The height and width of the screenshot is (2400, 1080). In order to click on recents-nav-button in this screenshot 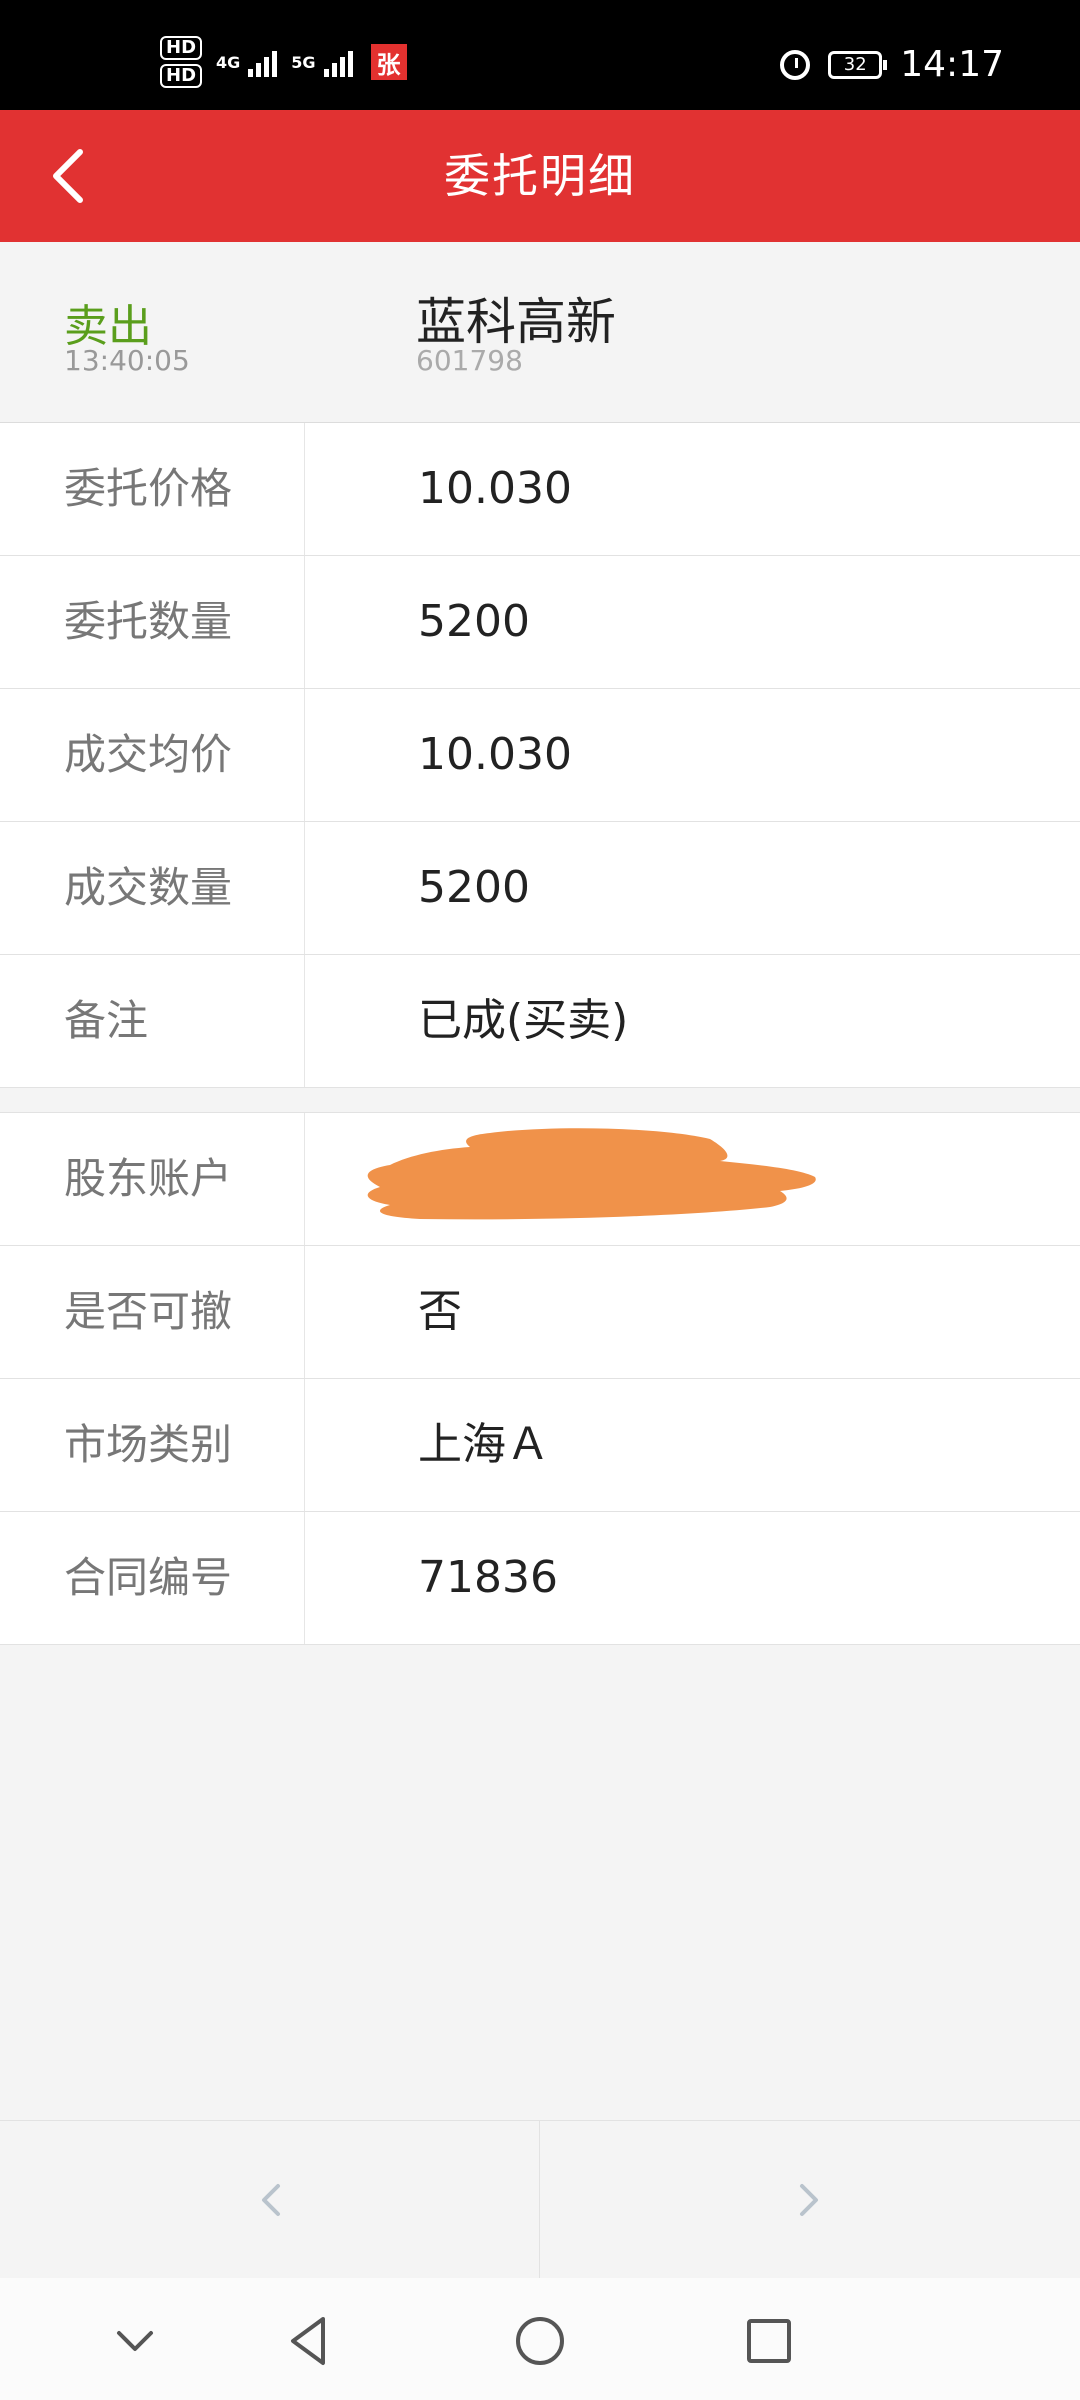, I will do `click(769, 2341)`.